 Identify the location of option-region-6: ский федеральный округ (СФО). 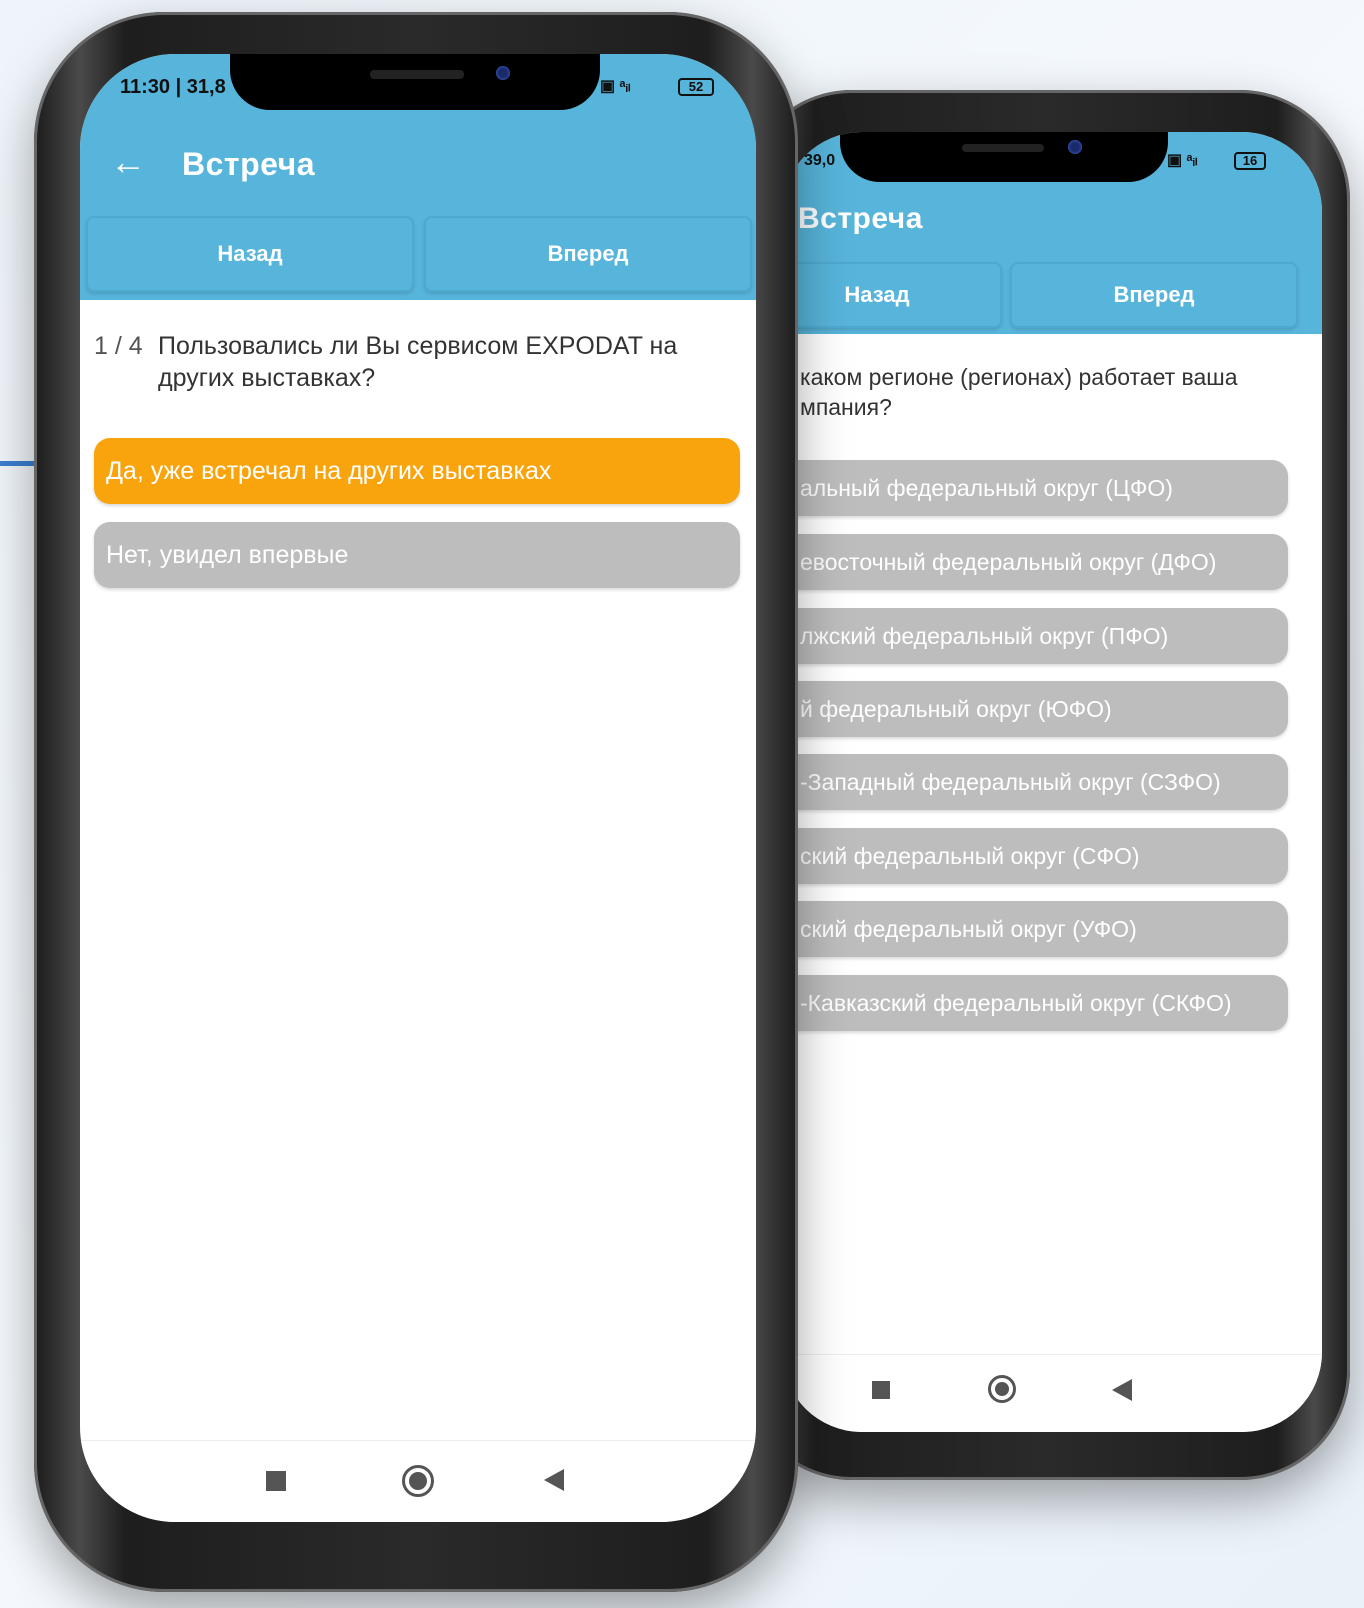
(1035, 856).